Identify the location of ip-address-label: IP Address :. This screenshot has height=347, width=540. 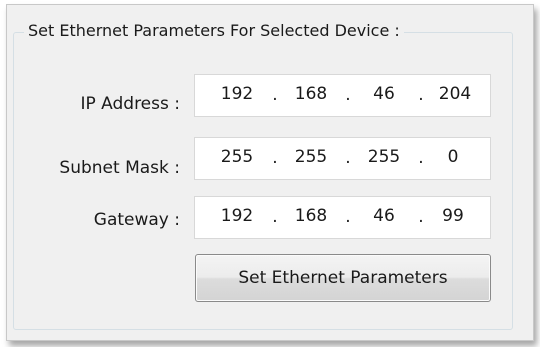
(130, 104).